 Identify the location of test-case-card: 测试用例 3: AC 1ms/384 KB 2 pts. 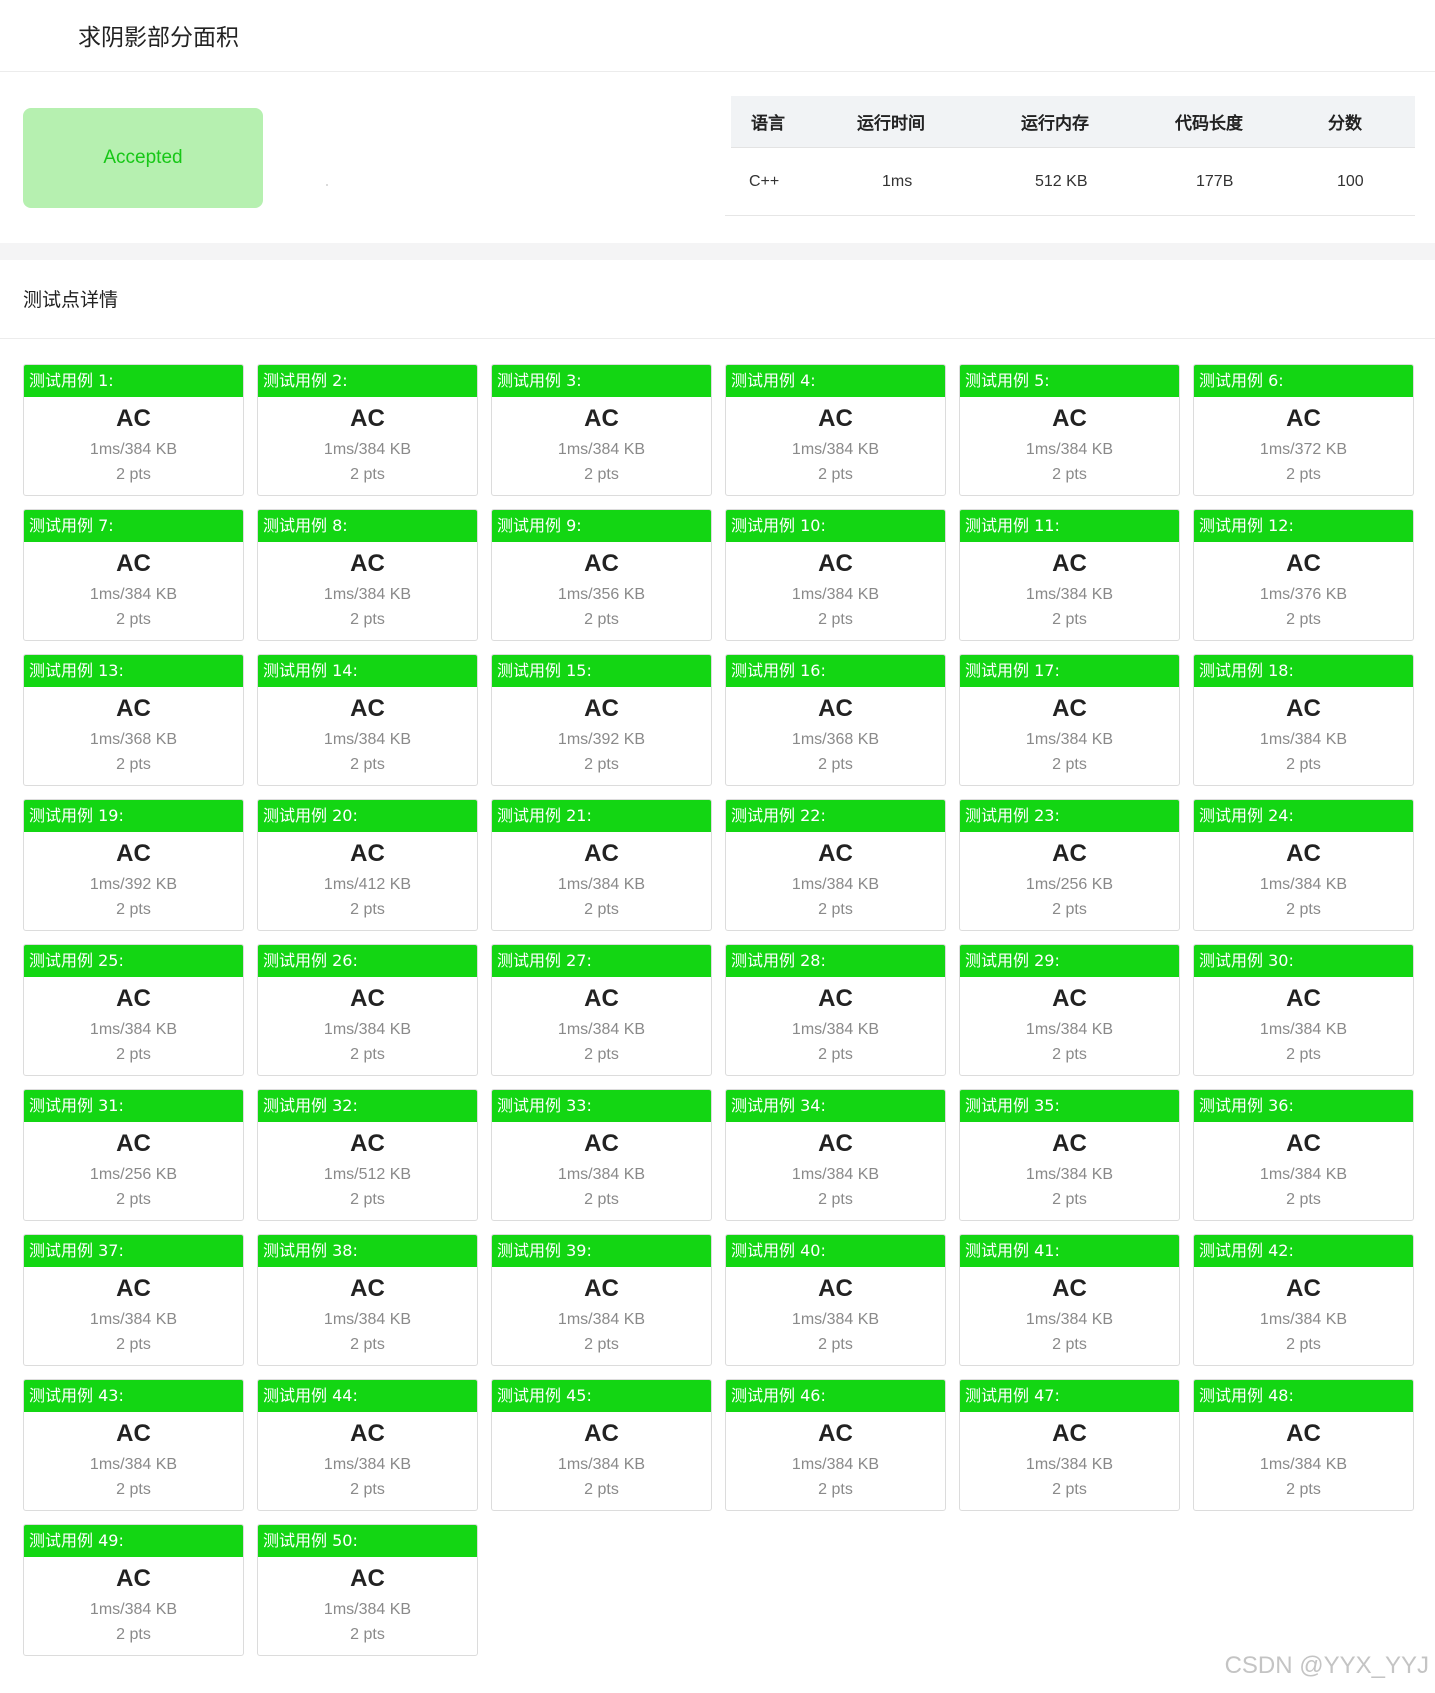
(601, 430).